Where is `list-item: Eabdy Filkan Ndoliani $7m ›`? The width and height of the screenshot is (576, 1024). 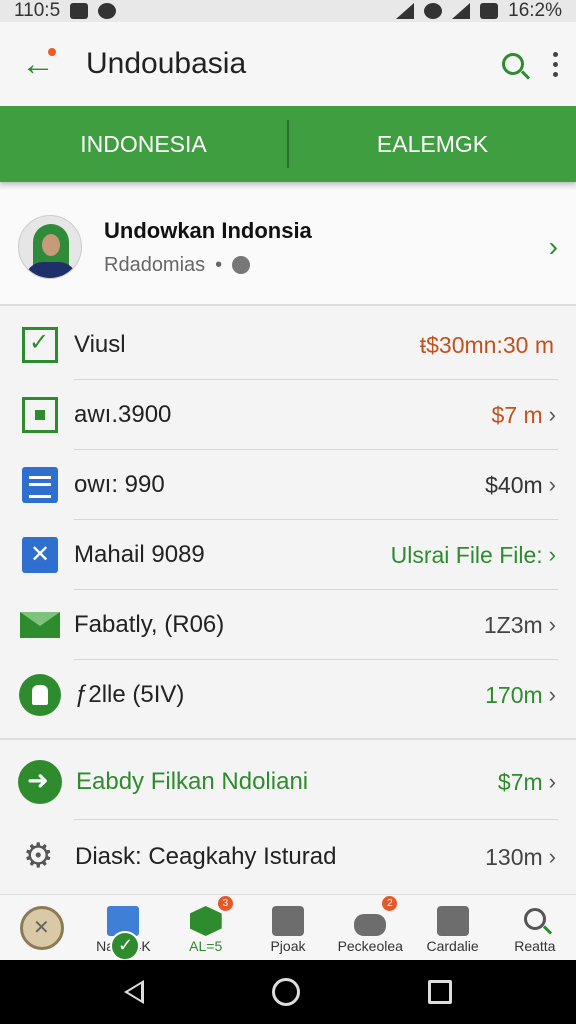
list-item: Eabdy Filkan Ndoliani $7m › is located at coordinates (288, 782).